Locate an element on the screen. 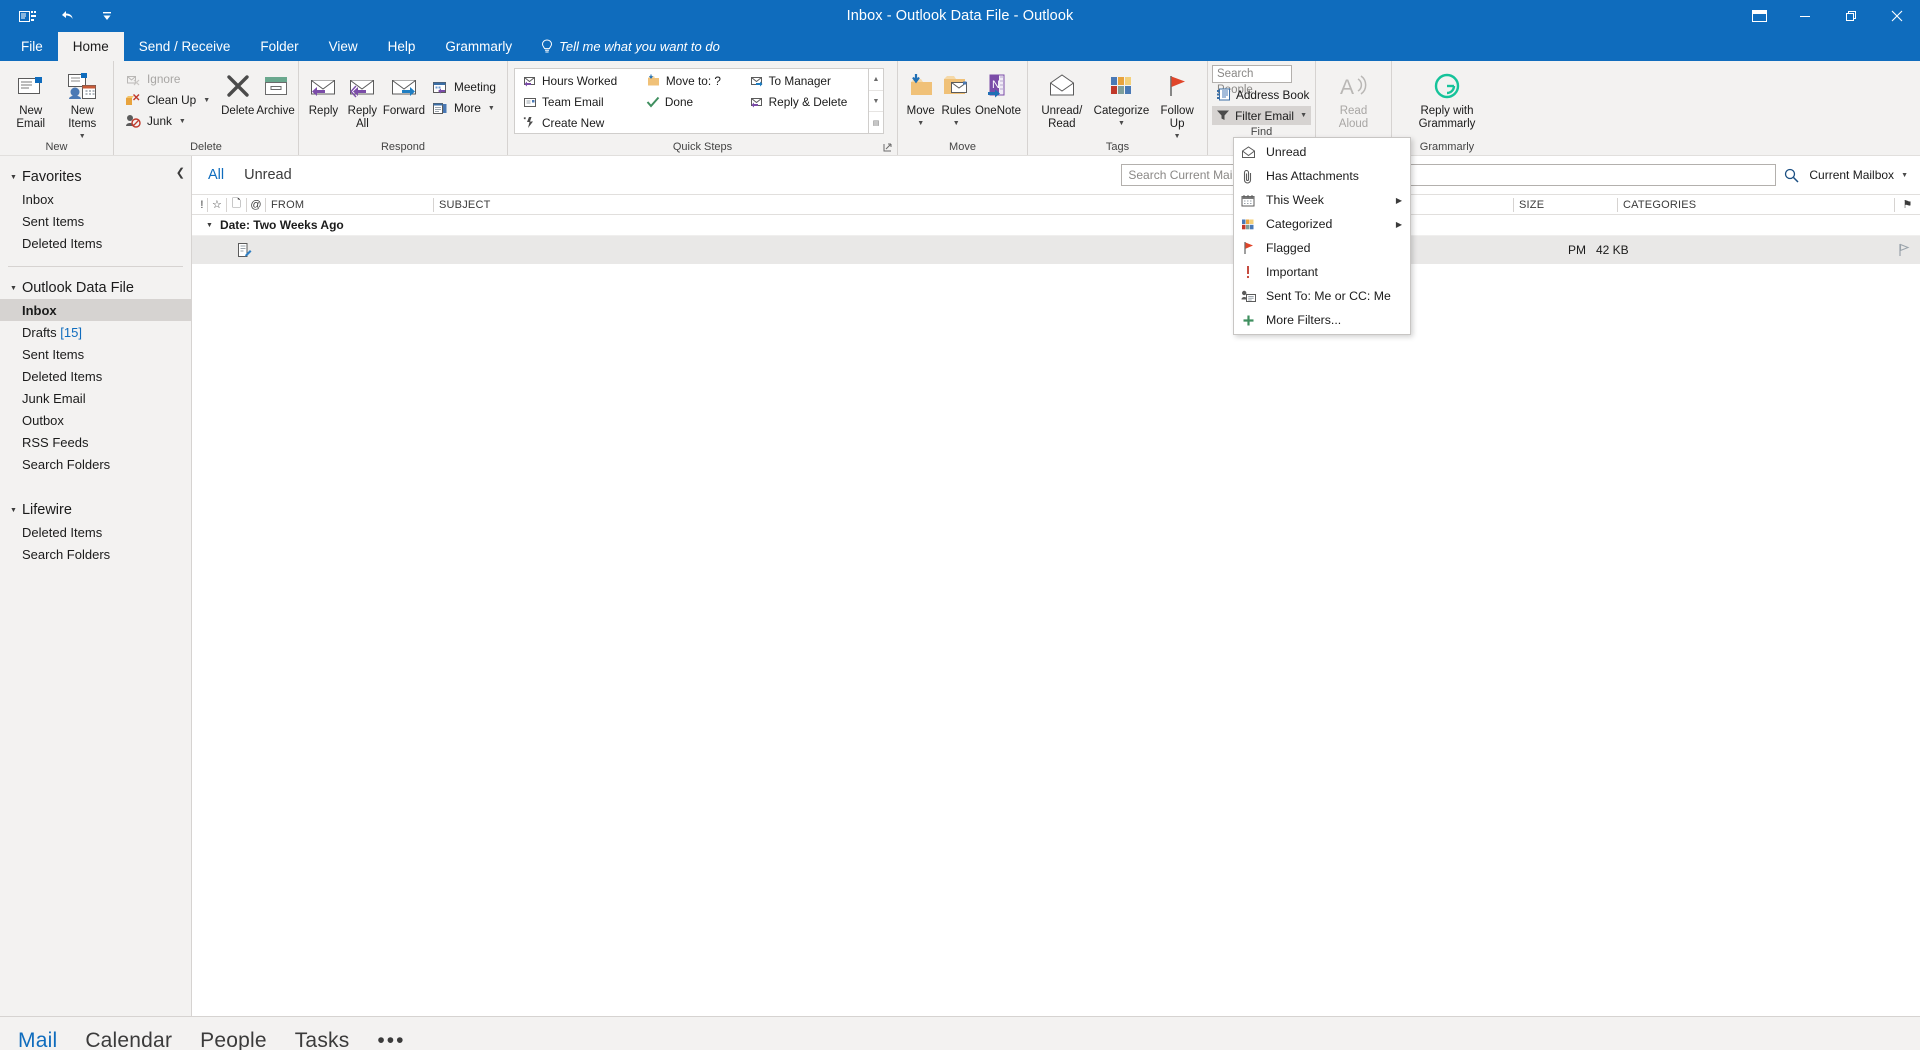 This screenshot has width=1920, height=1050. nav-section-outlook-data-file: ▼ Outlook Data File is located at coordinates (95, 288).